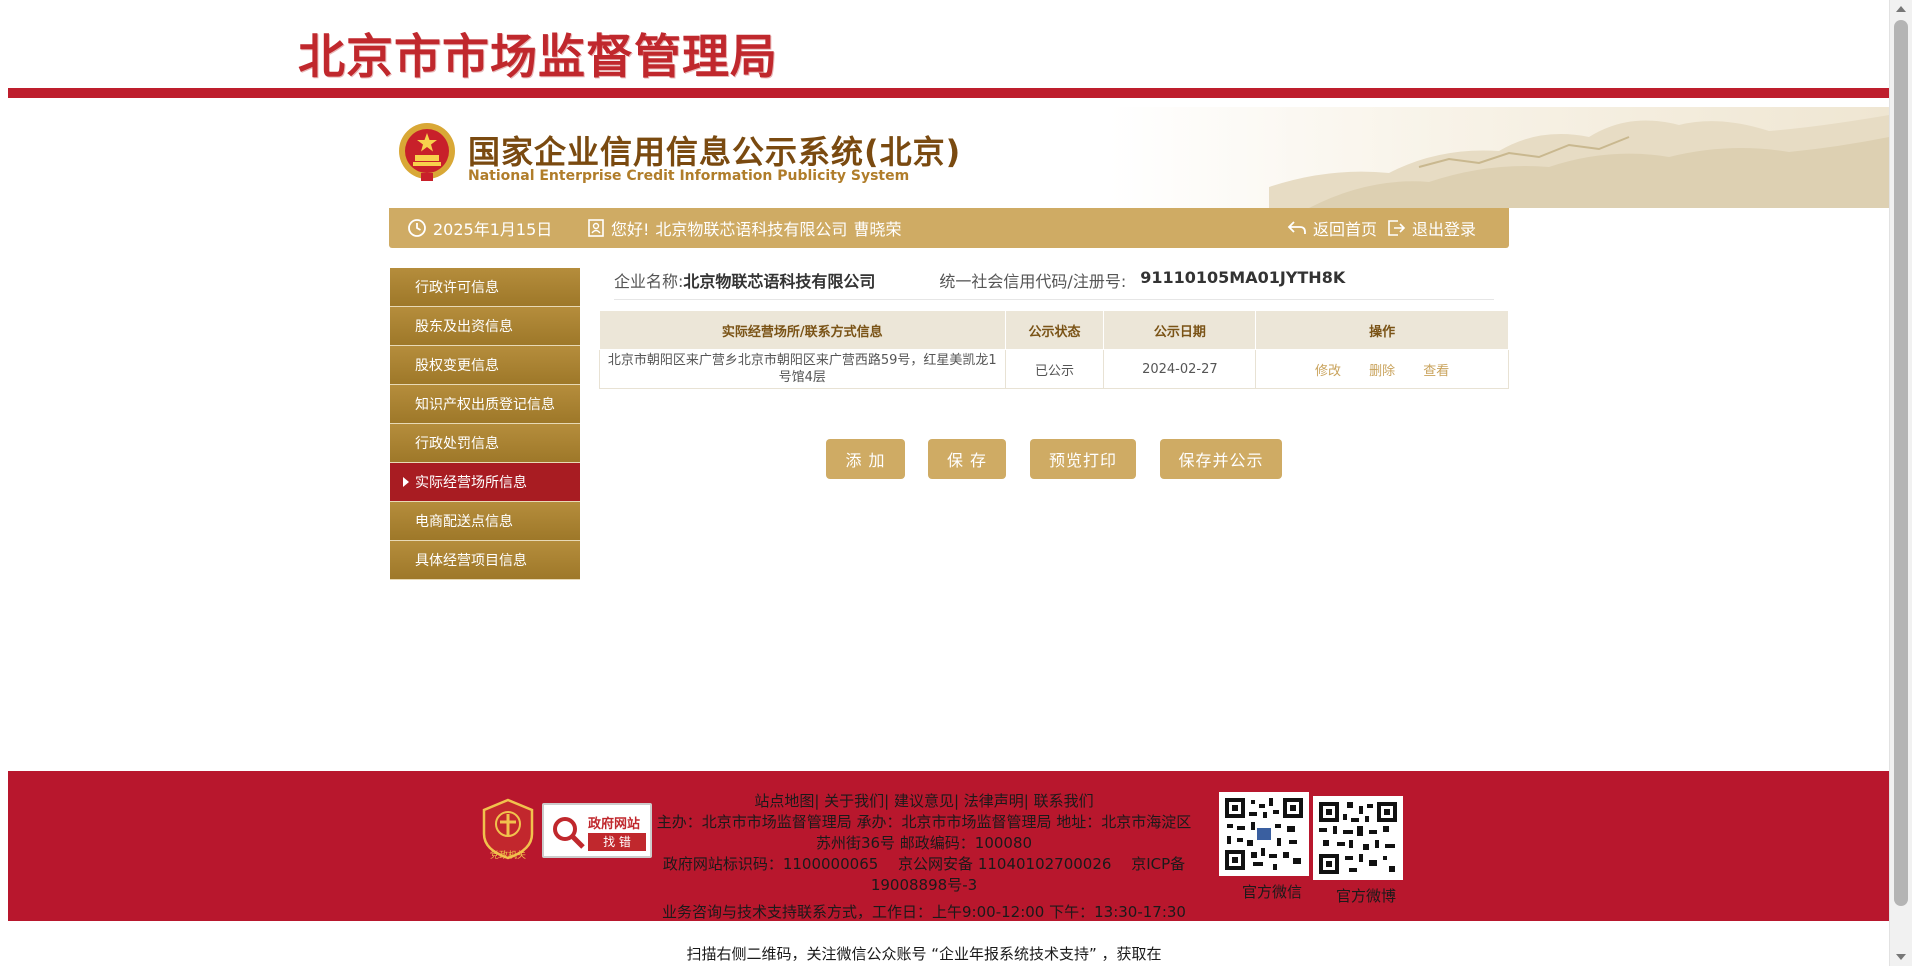 The width and height of the screenshot is (1912, 966). I want to click on column-header-actions: 操作, so click(1382, 330).